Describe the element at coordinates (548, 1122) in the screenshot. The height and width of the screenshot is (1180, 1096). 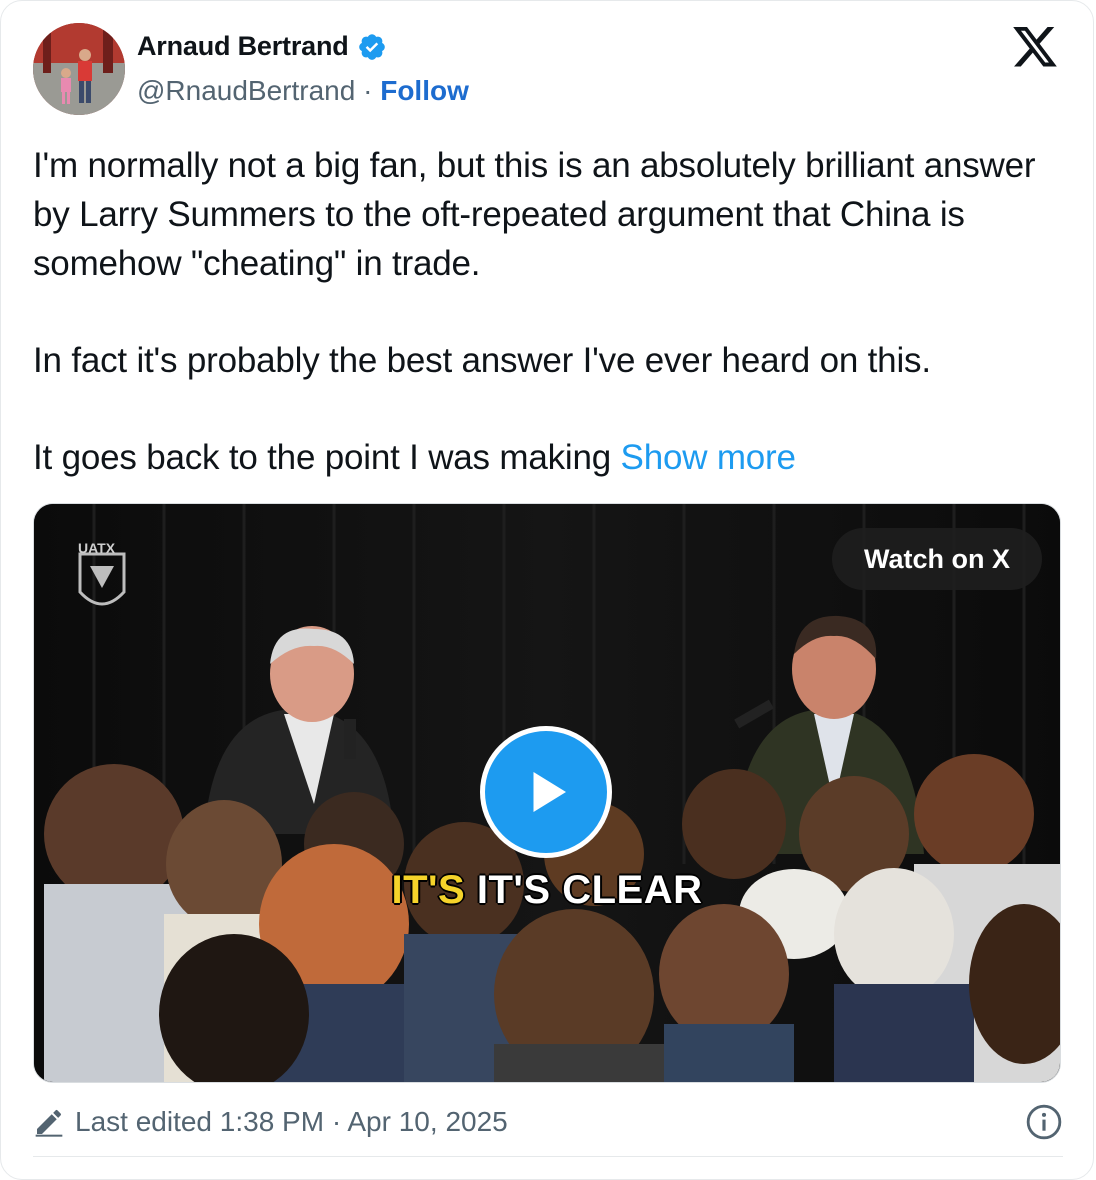
I see `tweet-footer: Last edited 1:38 PM · Apr 10, 2025` at that location.